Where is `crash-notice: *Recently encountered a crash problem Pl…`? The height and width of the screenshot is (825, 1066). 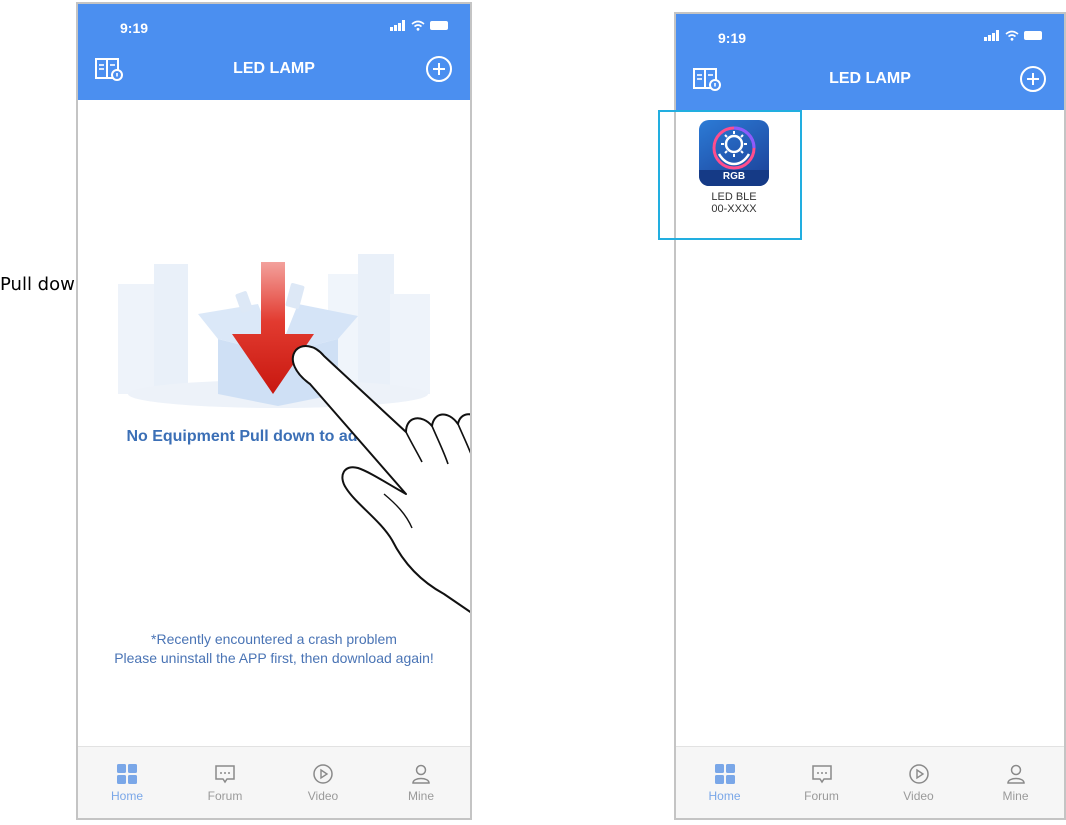 crash-notice: *Recently encountered a crash problem Pl… is located at coordinates (274, 649).